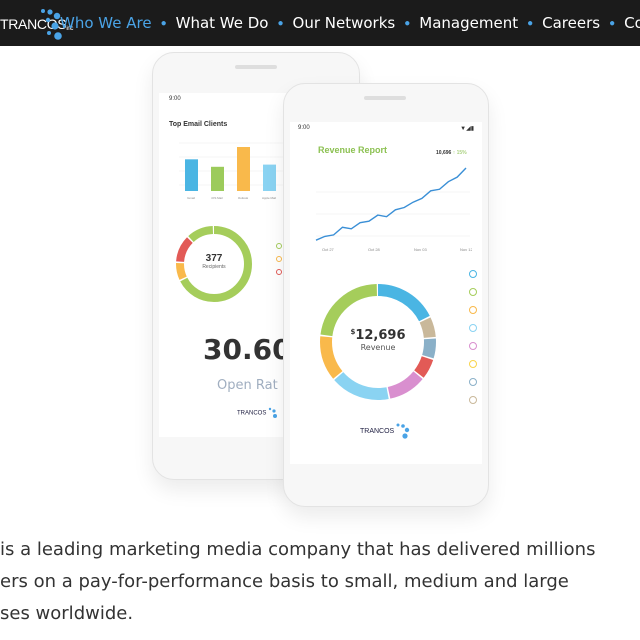  I want to click on chart-title: Top Email Clients, so click(198, 124).